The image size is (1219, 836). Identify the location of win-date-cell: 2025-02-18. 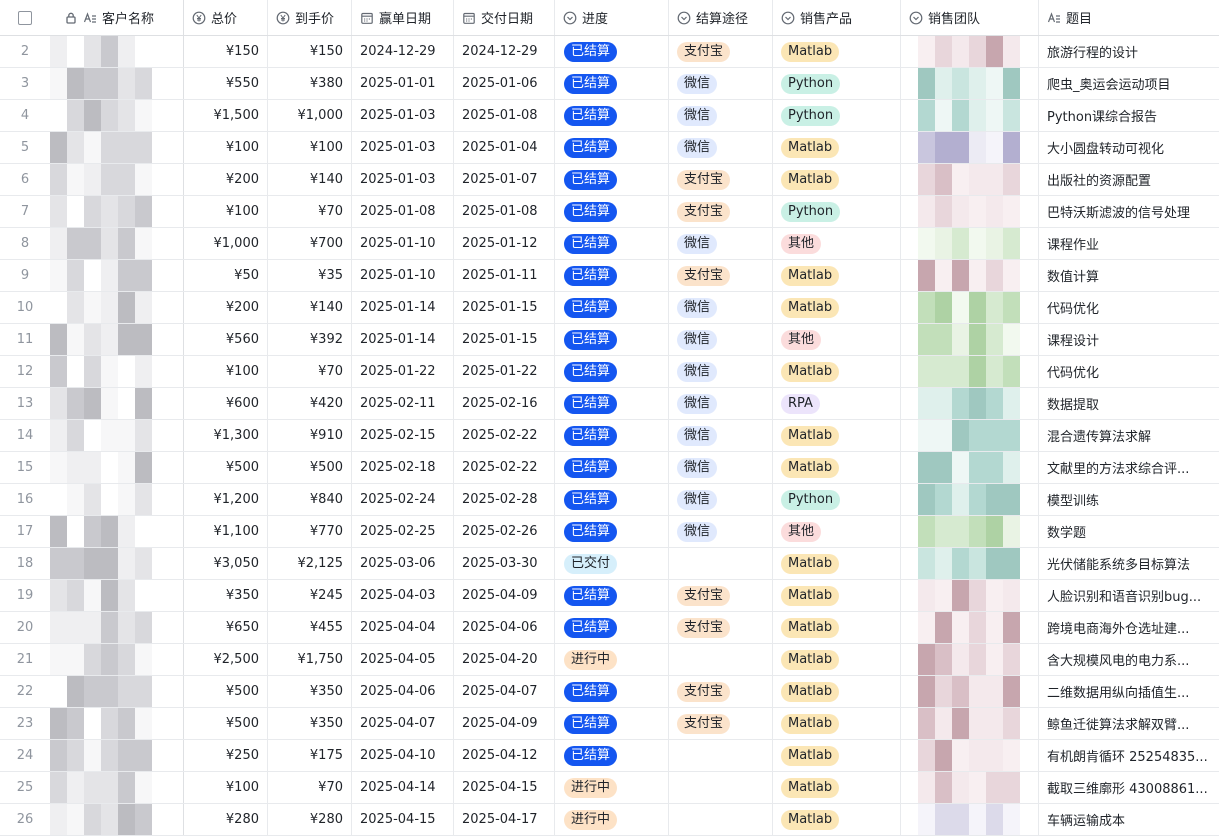
(403, 467).